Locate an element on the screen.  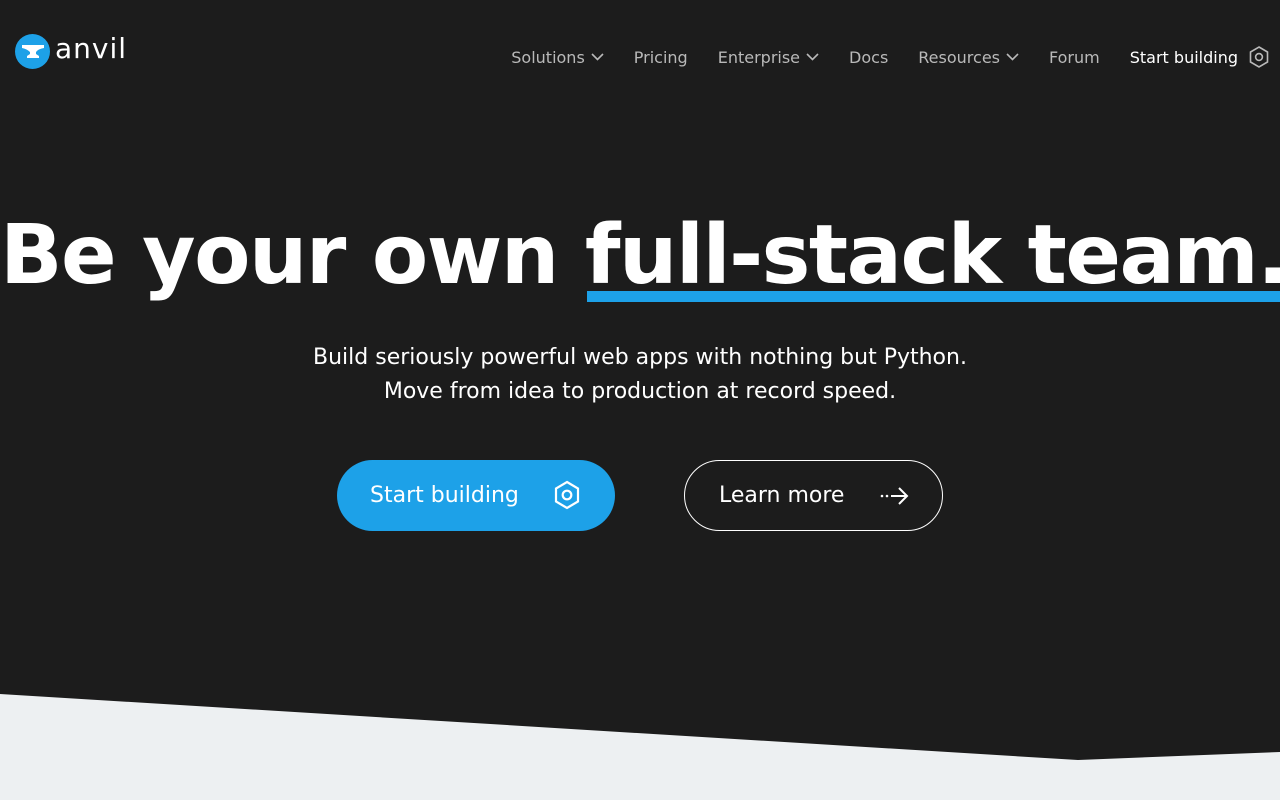
logo-text: anvil is located at coordinates (91, 48).